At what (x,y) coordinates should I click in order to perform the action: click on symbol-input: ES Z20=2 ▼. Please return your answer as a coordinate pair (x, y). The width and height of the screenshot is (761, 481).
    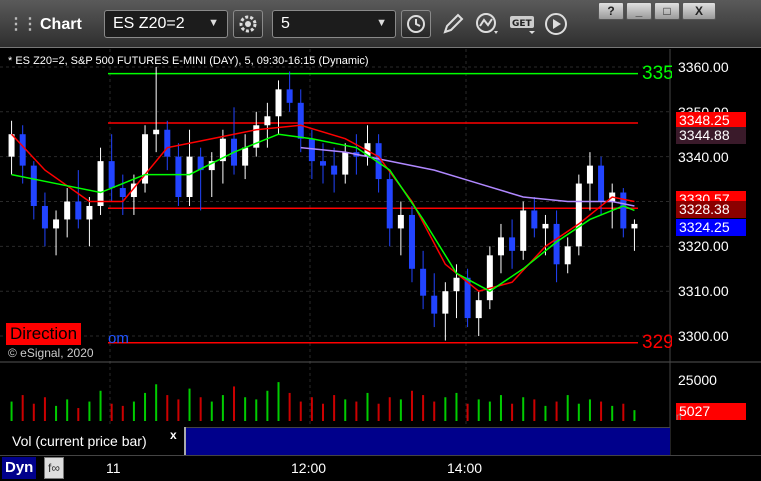
    Looking at the image, I should click on (166, 24).